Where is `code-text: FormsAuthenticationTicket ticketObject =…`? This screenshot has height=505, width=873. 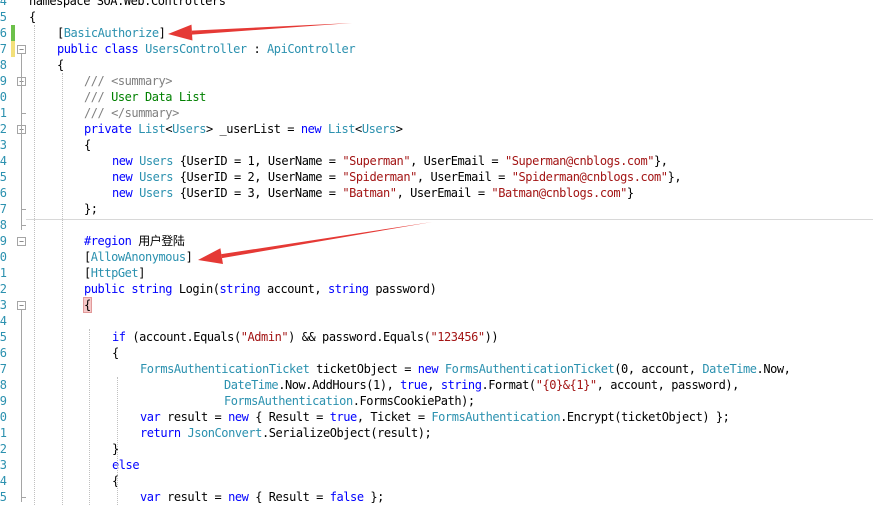
code-text: FormsAuthenticationTicket ticketObject =… is located at coordinates (465, 369).